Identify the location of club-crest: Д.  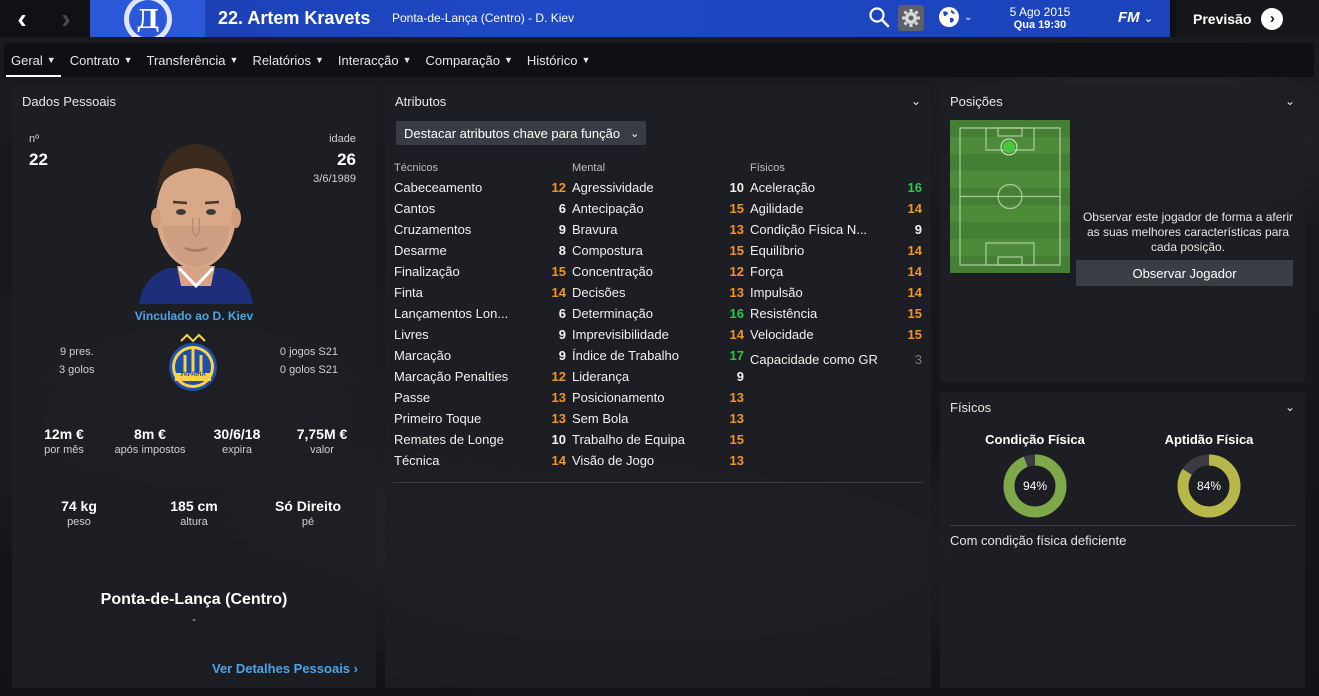
(147, 18).